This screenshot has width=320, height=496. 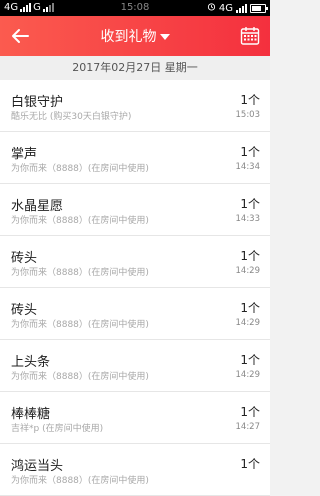 What do you see at coordinates (135, 470) in the screenshot?
I see `list-item: 鸿运当头 为你而来（8888）(在房间中使用) 1个` at bounding box center [135, 470].